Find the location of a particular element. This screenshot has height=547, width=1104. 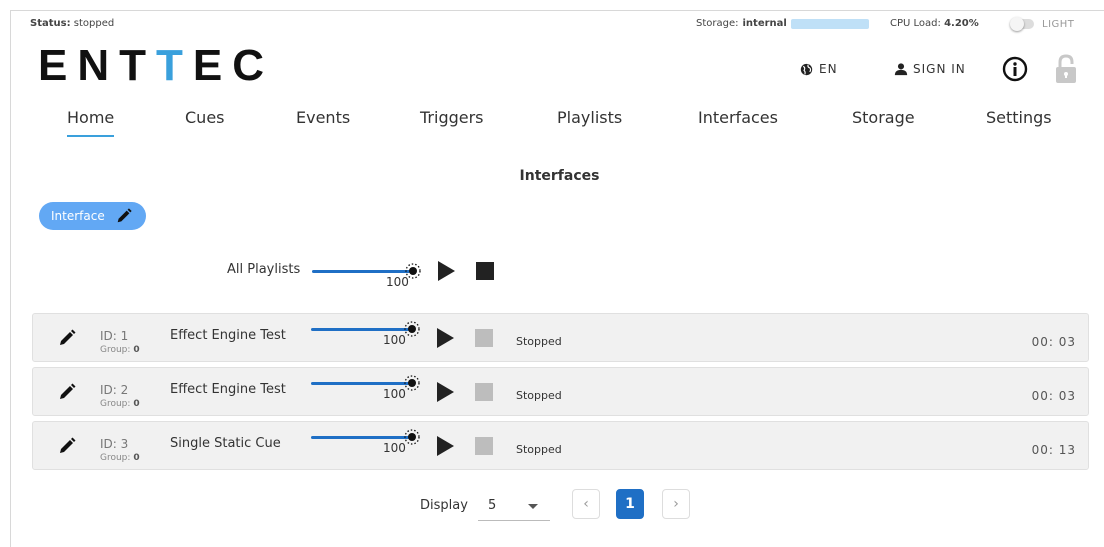

cpu-load: CPU Load: 4.20% is located at coordinates (934, 23).